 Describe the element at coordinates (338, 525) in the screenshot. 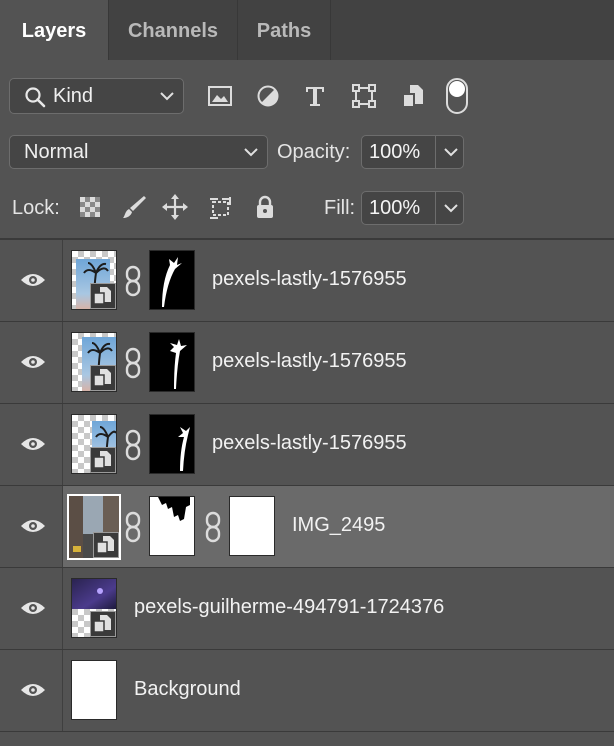

I see `layer-name: IMG_2495` at that location.